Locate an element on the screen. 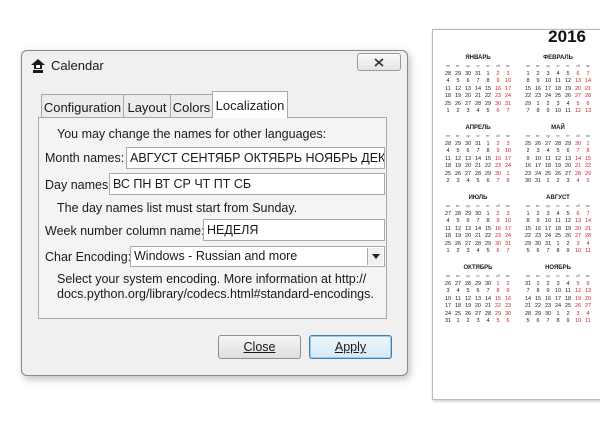  encoding-select: Windows - Russian and more is located at coordinates (257, 256).